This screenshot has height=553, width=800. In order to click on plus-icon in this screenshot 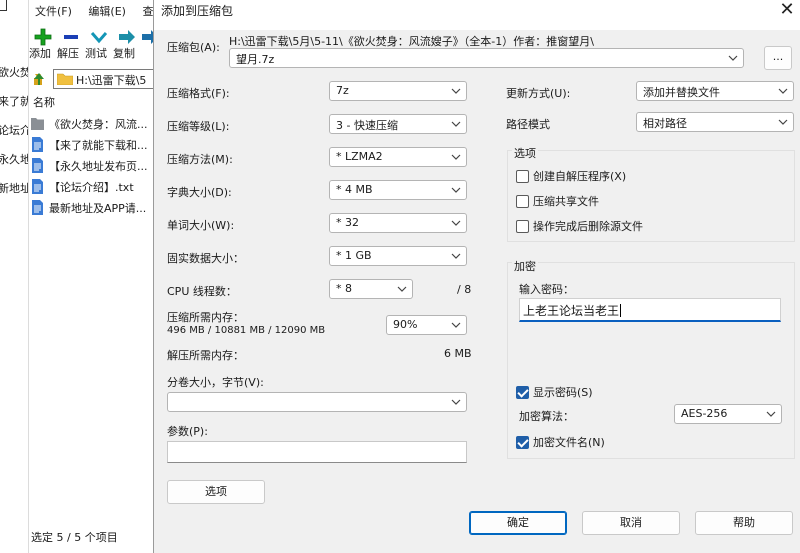, I will do `click(43, 37)`.